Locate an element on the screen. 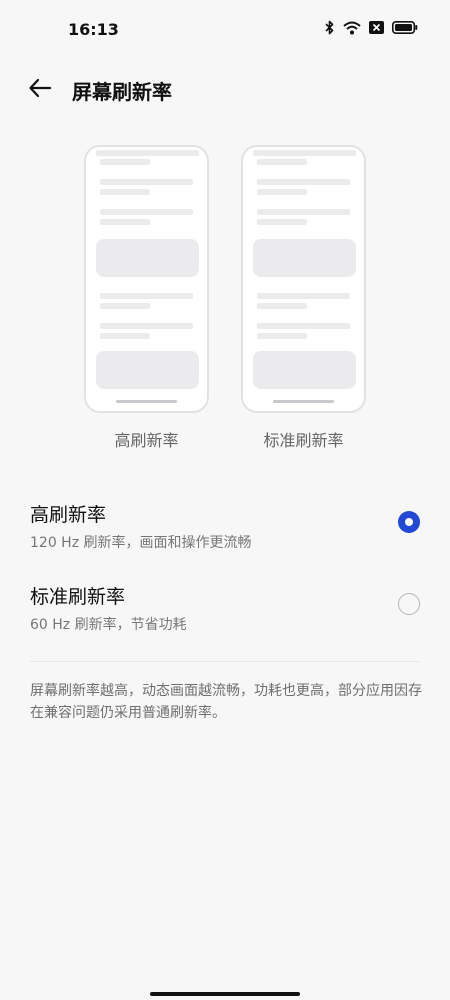  status-icons is located at coordinates (371, 27).